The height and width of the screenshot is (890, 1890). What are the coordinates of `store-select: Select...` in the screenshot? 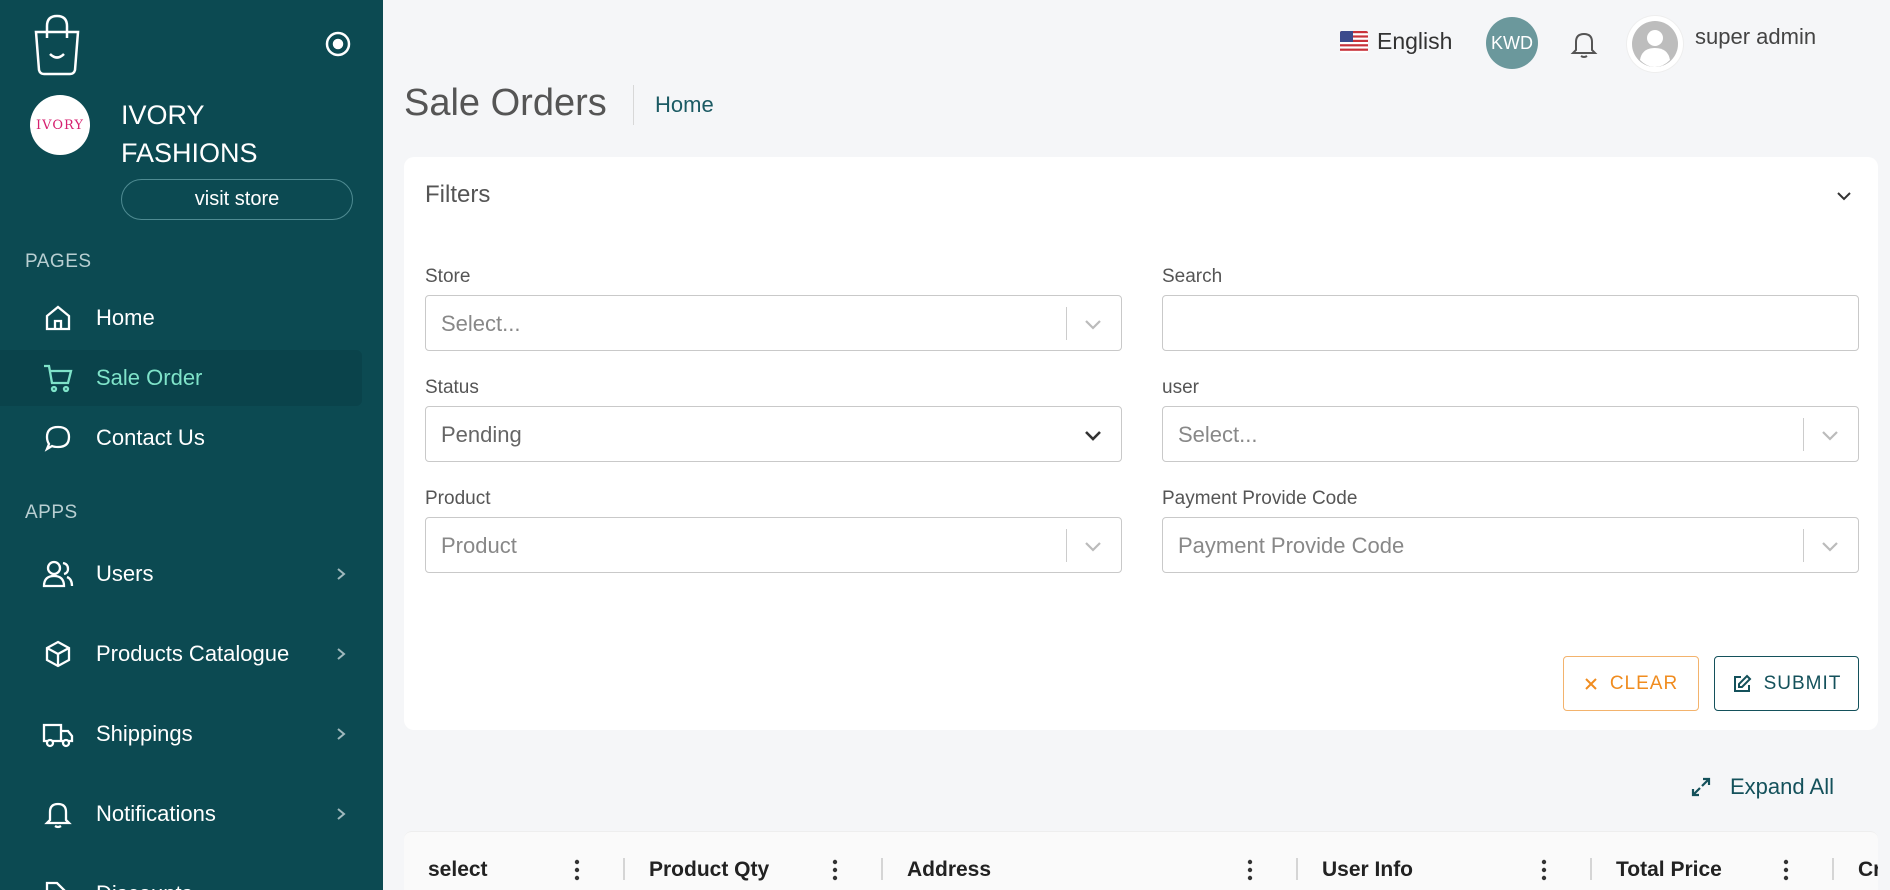 It's located at (773, 323).